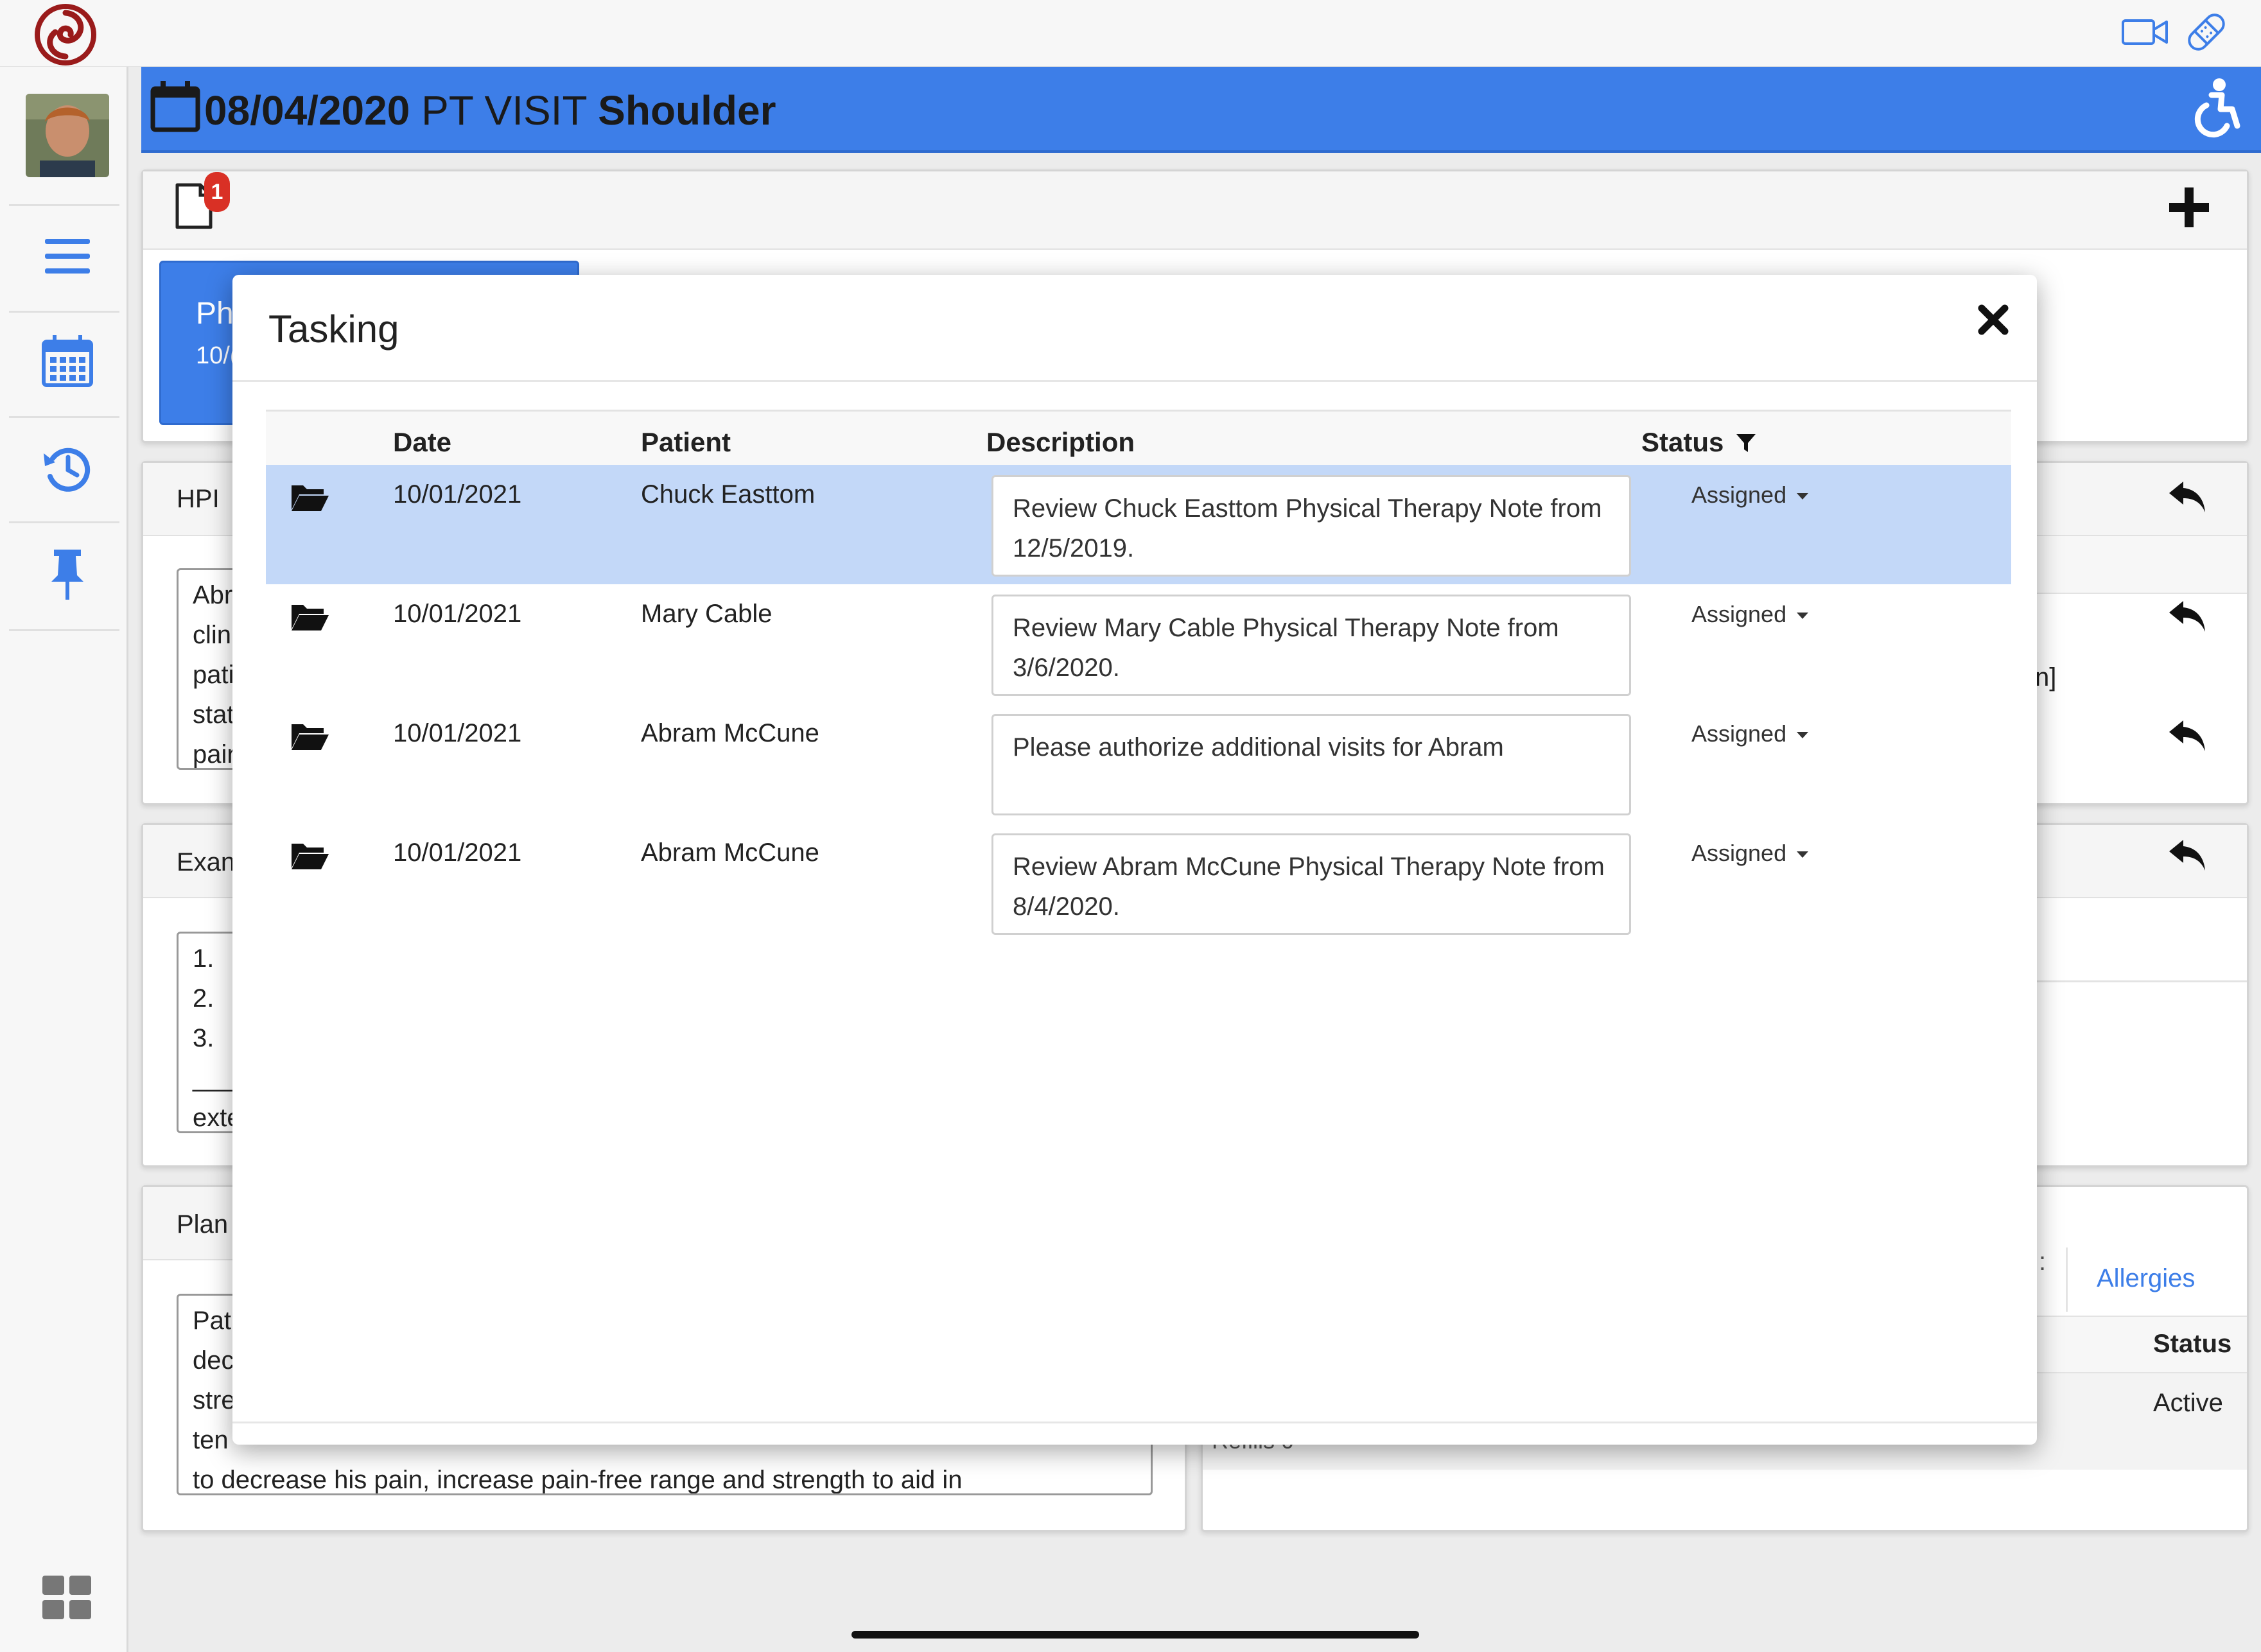 The image size is (2261, 1652). What do you see at coordinates (1135, 1635) in the screenshot?
I see `home-indicator` at bounding box center [1135, 1635].